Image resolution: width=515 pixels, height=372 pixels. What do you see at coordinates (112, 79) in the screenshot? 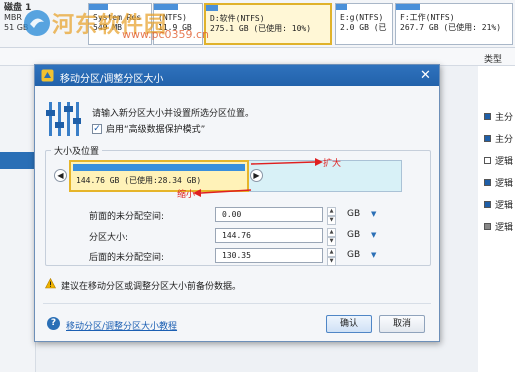
I see `dialog-title: 移动分区/调整分区大小` at bounding box center [112, 79].